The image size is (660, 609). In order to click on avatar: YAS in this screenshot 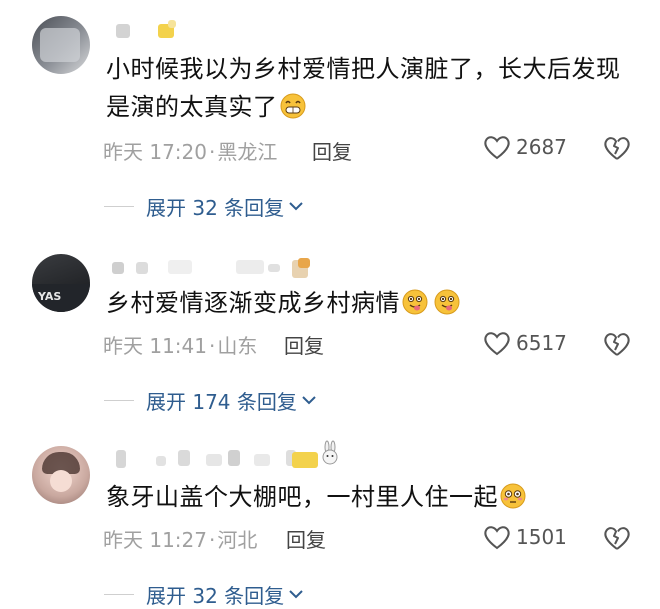, I will do `click(61, 283)`.